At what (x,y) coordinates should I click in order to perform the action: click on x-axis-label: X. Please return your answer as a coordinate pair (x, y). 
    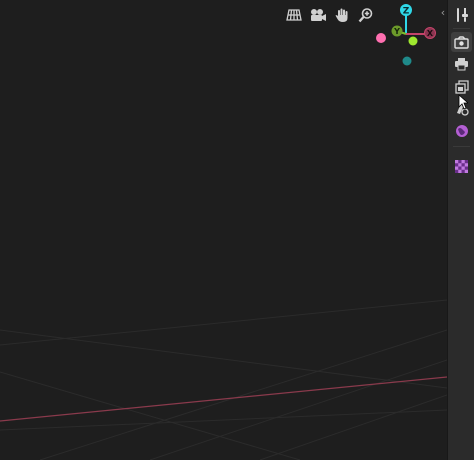
    Looking at the image, I should click on (430, 33).